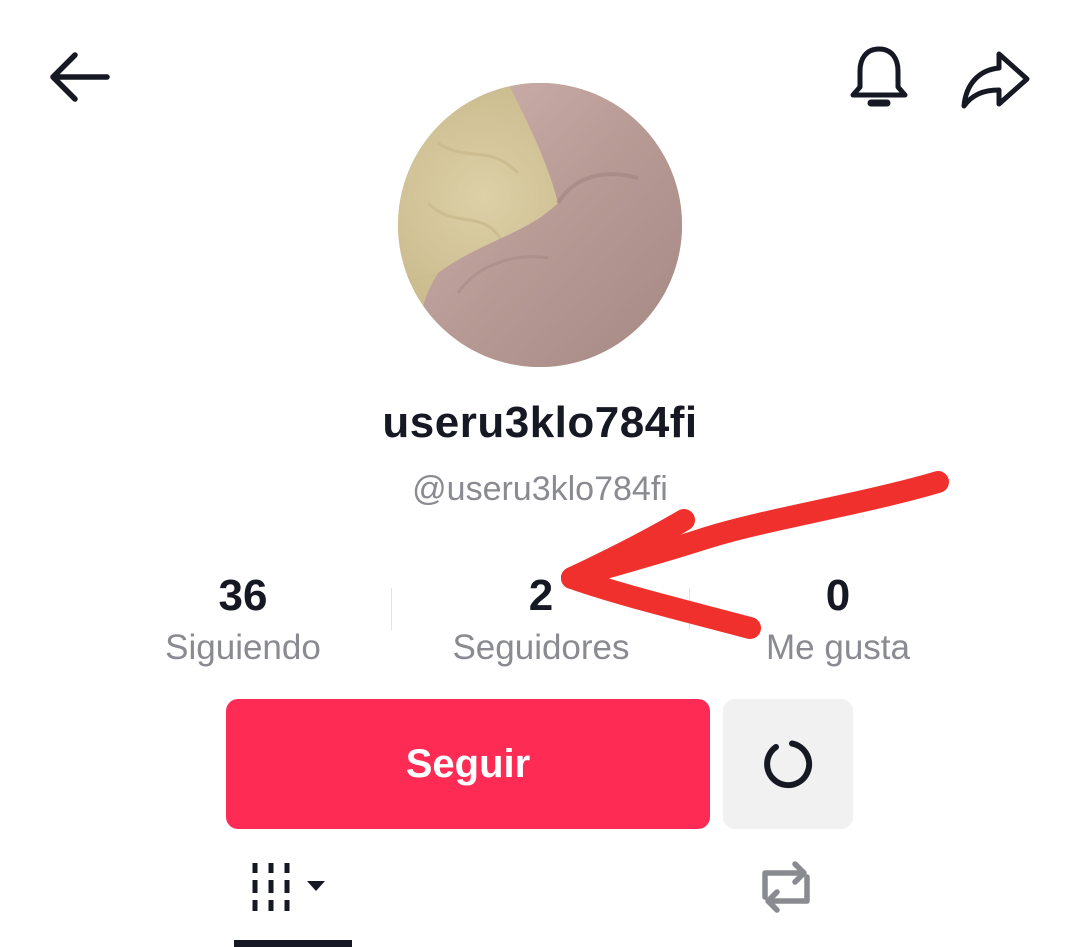  I want to click on tab-reposts, so click(786, 887).